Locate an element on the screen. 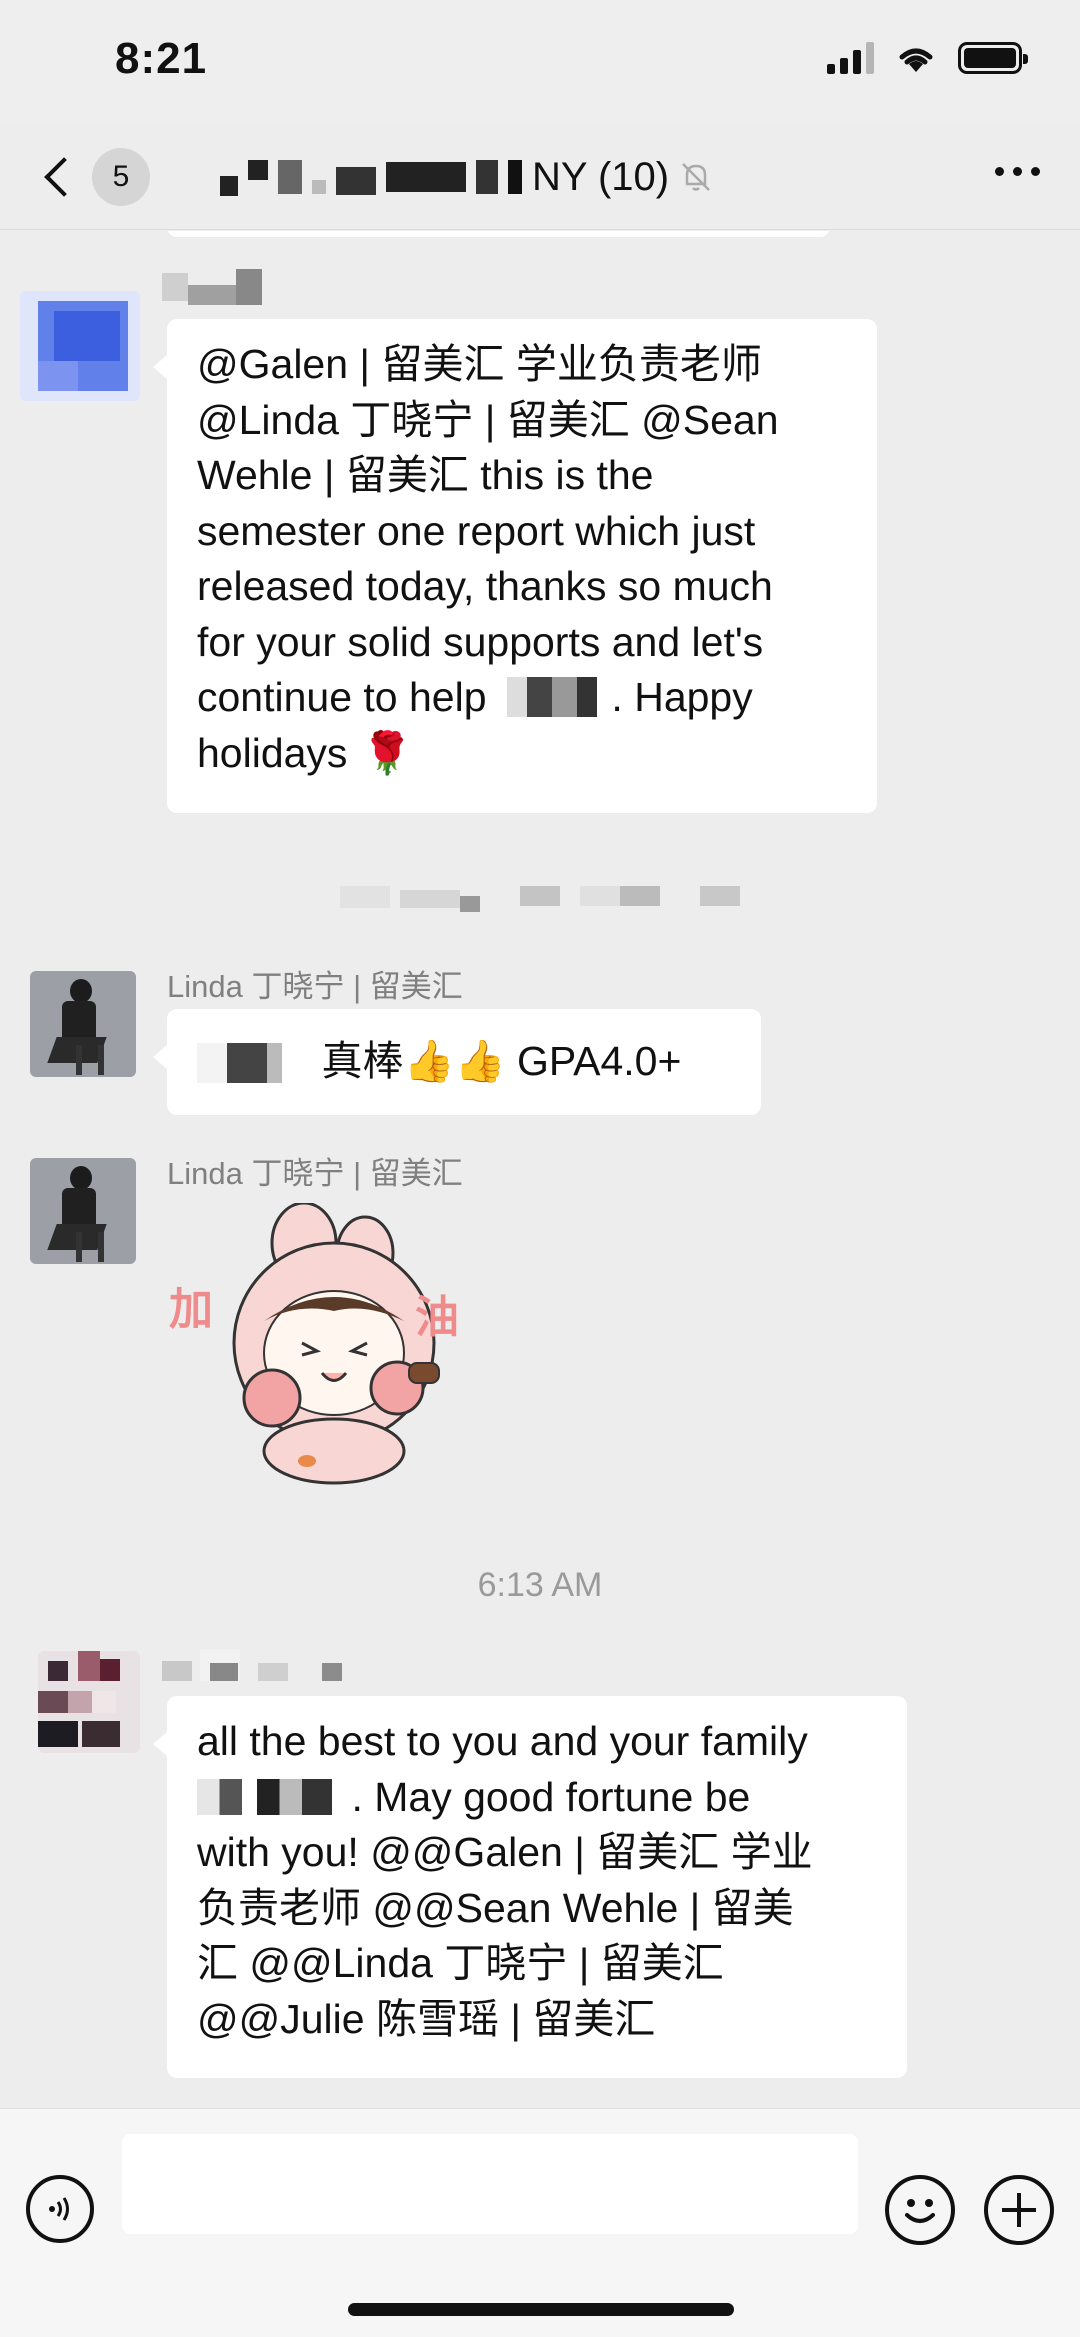  input-bar is located at coordinates (540, 2222).